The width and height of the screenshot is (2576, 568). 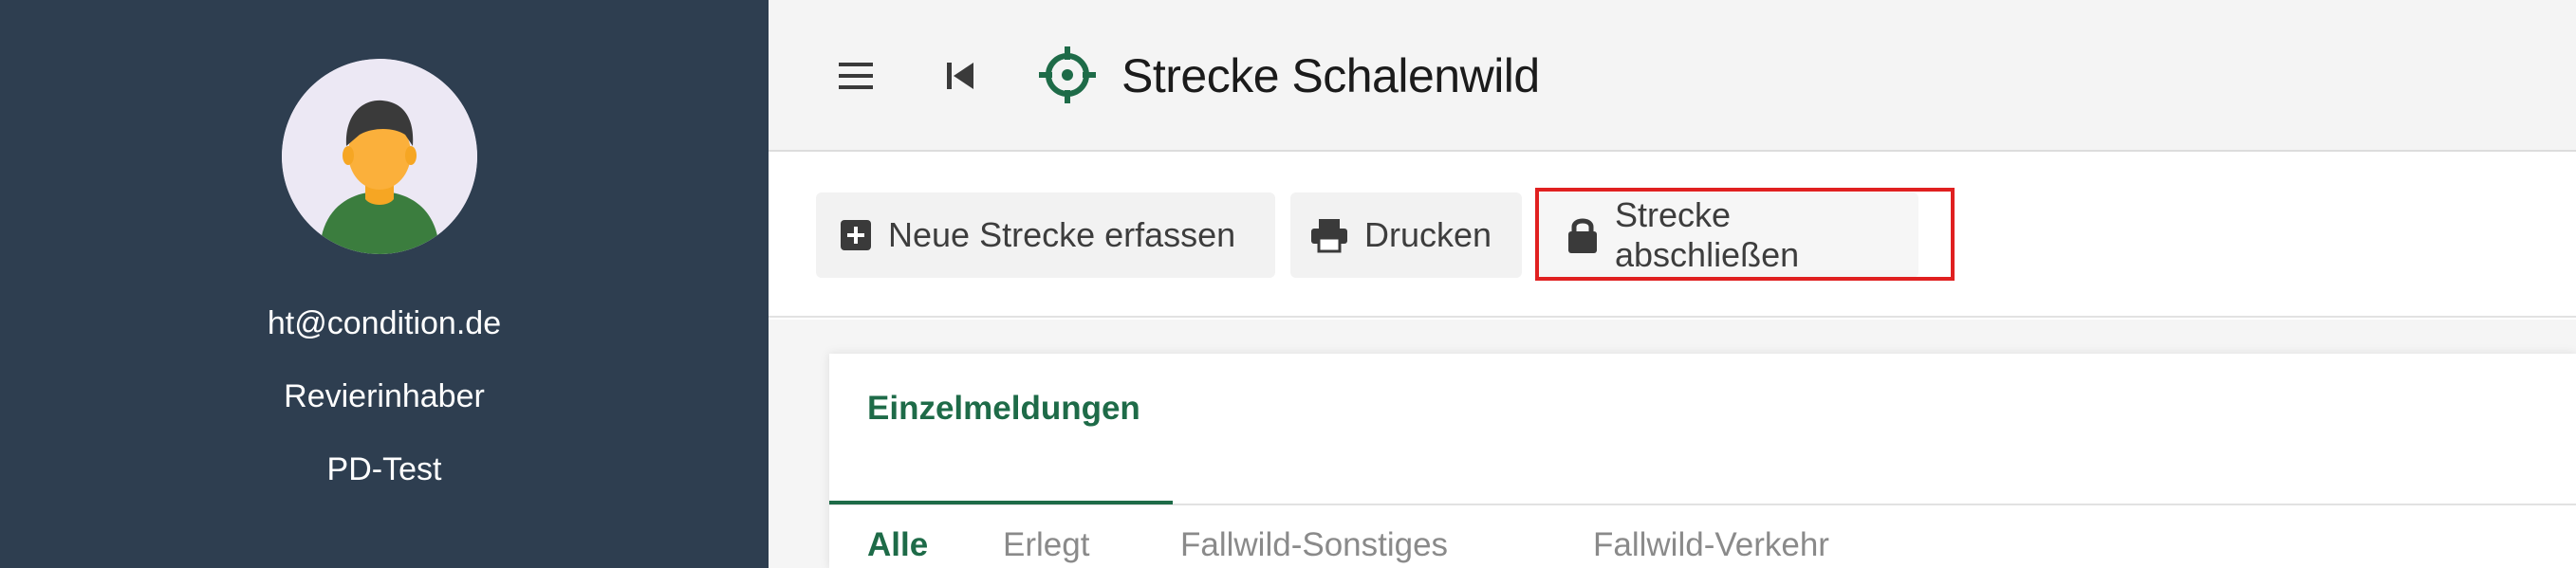 What do you see at coordinates (384, 323) in the screenshot?
I see `user-email: ht@condition.de` at bounding box center [384, 323].